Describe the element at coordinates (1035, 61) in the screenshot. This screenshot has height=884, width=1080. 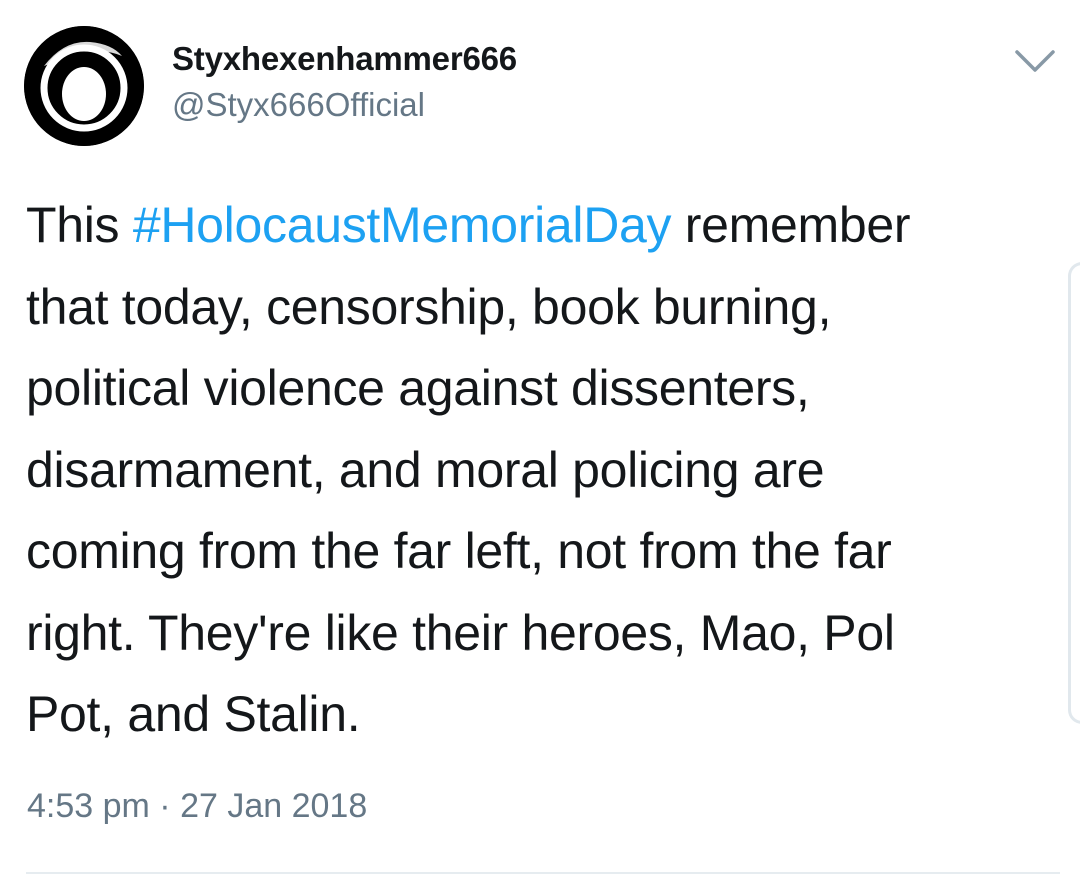
I see `chevron-down-icon` at that location.